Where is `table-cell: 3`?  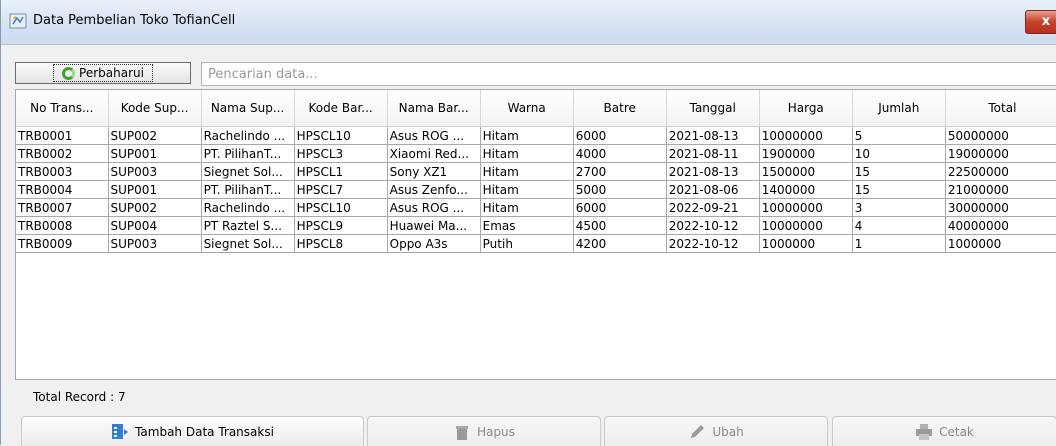 table-cell: 3 is located at coordinates (899, 207).